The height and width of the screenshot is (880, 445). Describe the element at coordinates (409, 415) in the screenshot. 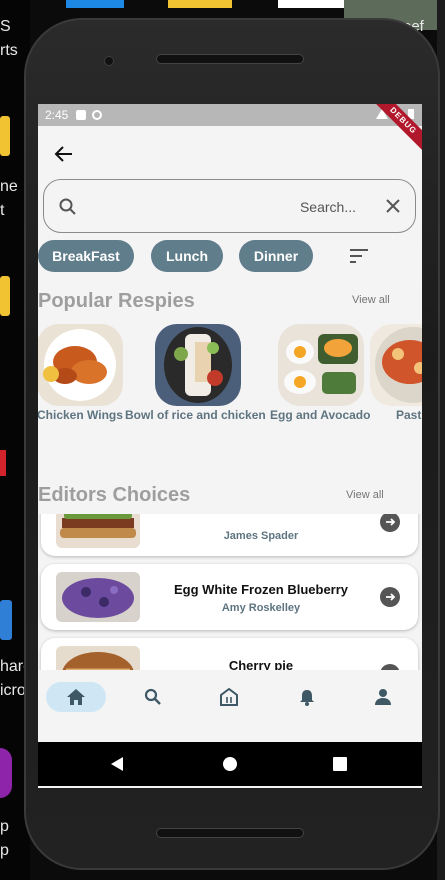

I see `recipe-name: Past` at that location.